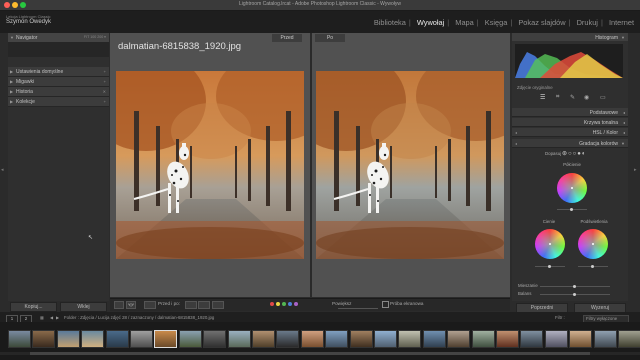 The image size is (640, 360). Describe the element at coordinates (621, 22) in the screenshot. I see `module-internet: Internet` at that location.